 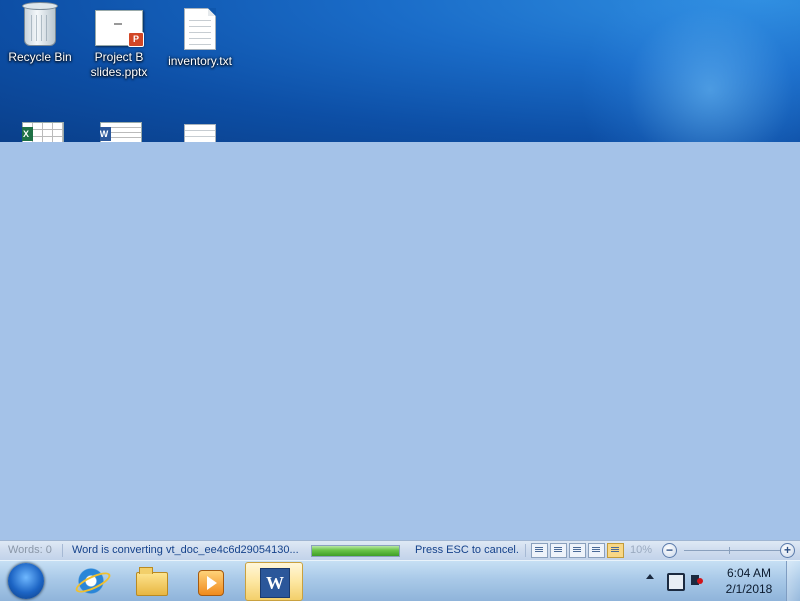 I want to click on word-icon: W, so click(x=275, y=583).